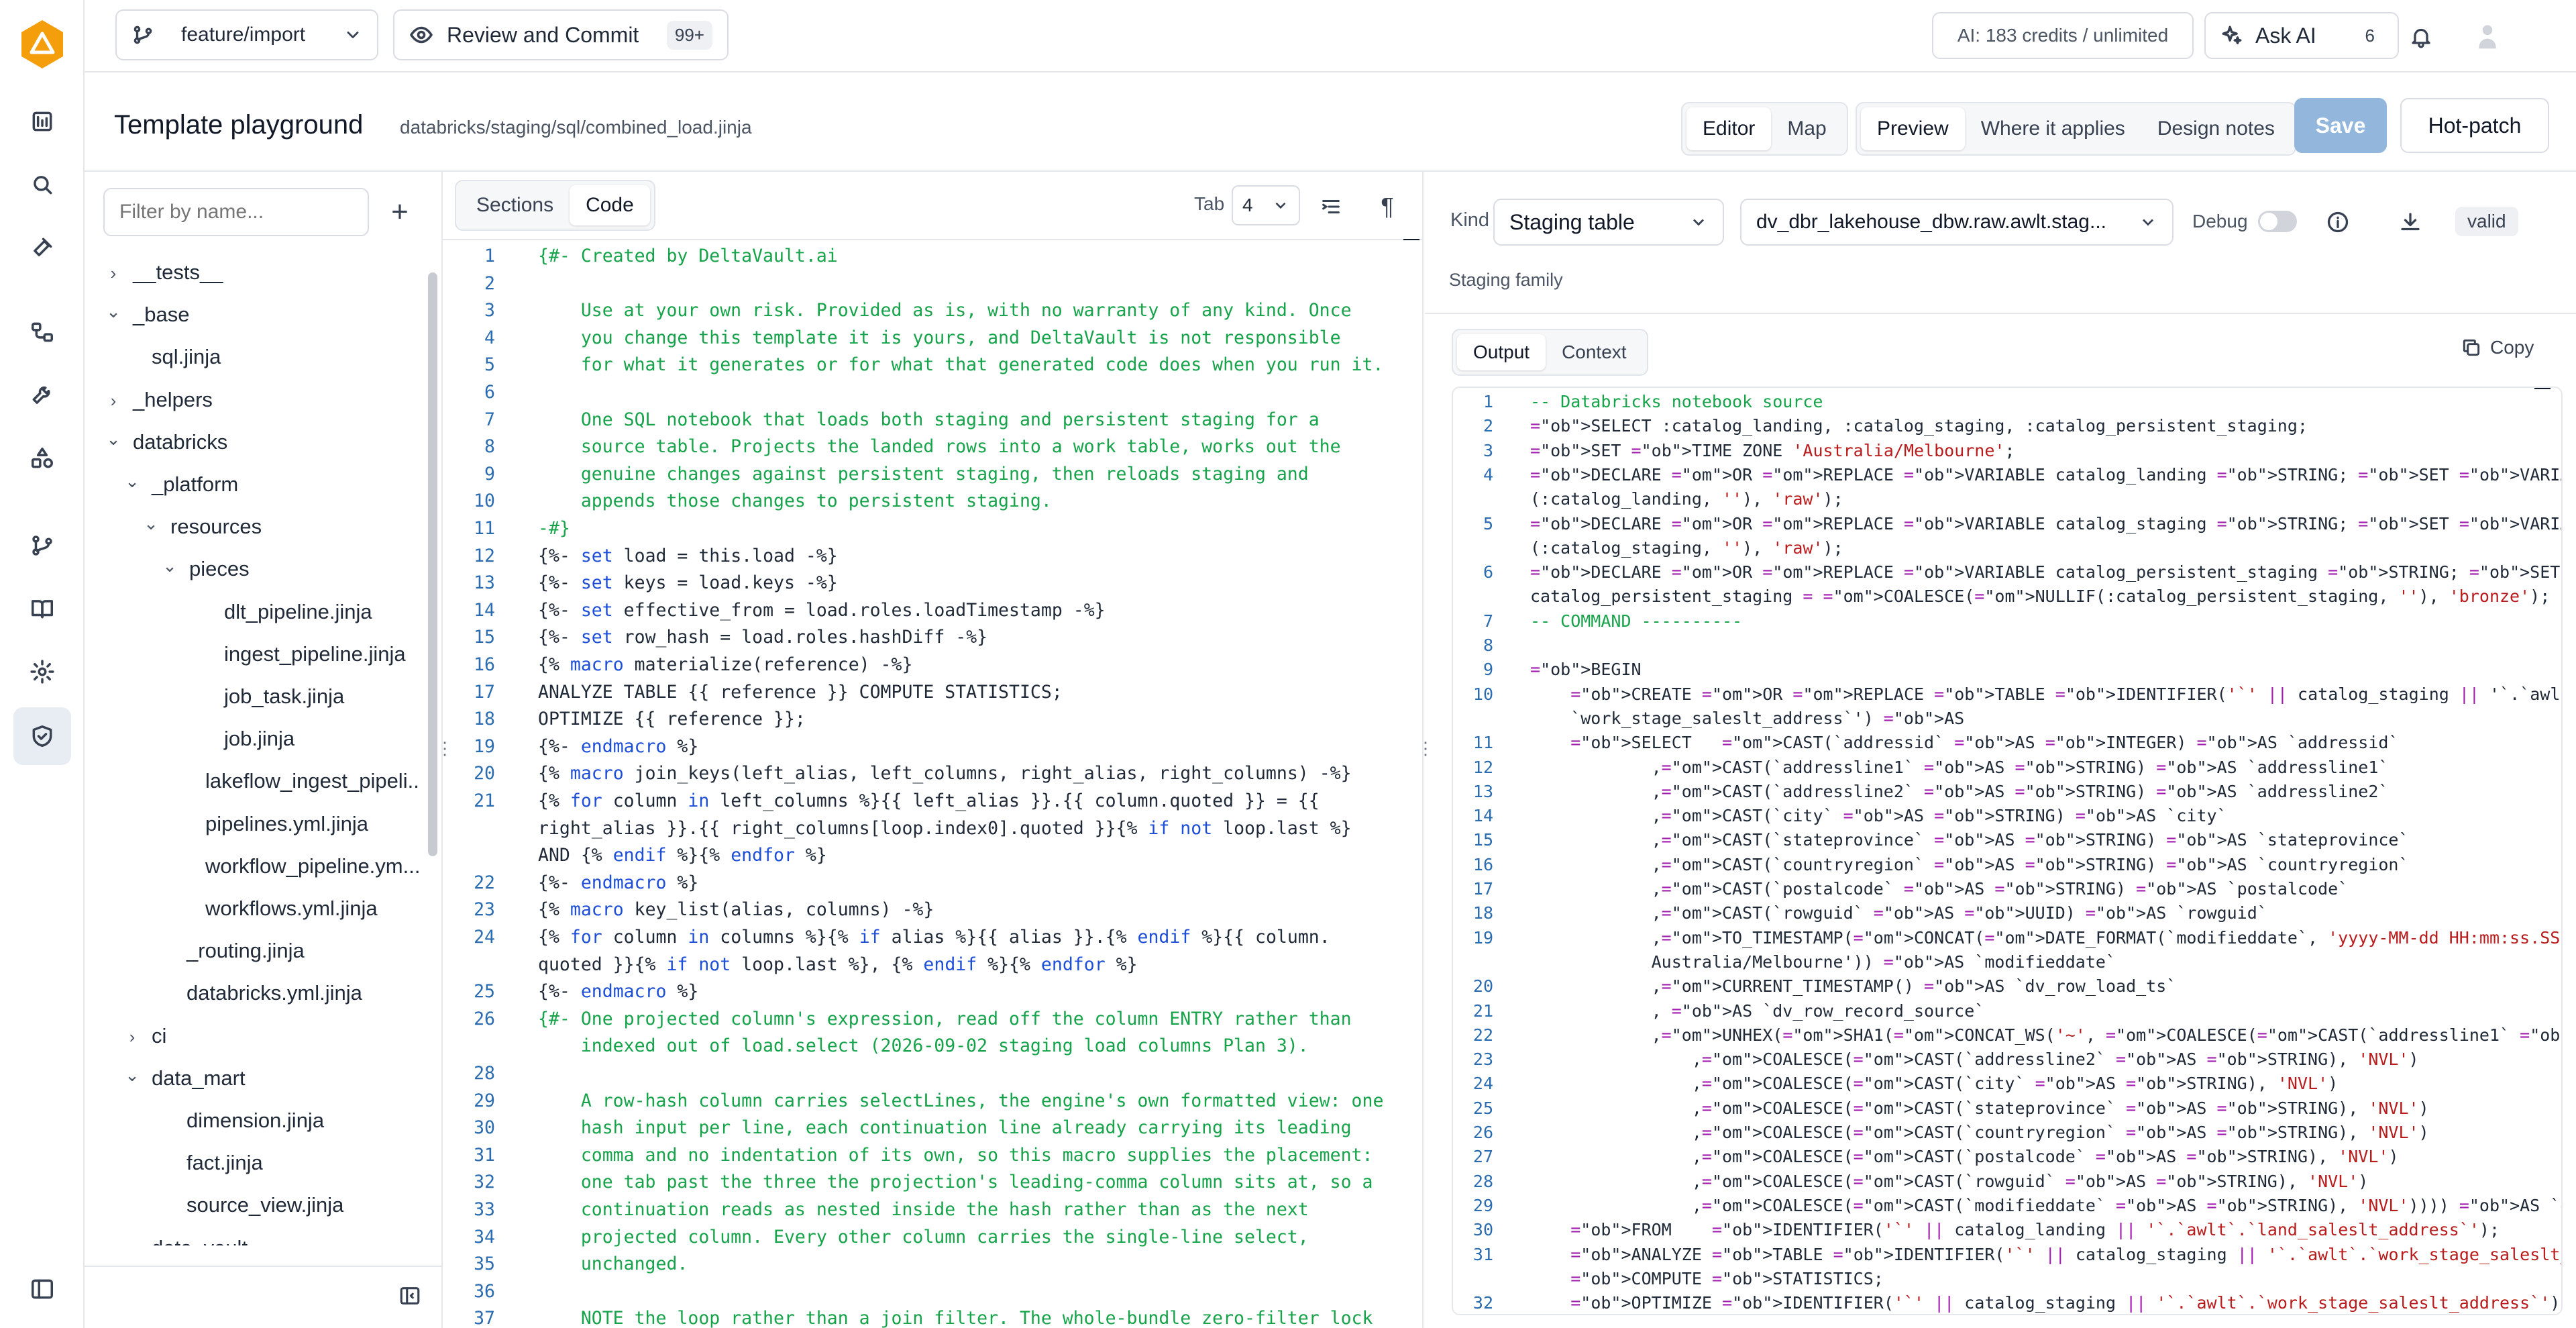  I want to click on tree-item: › __tests__, so click(163, 272).